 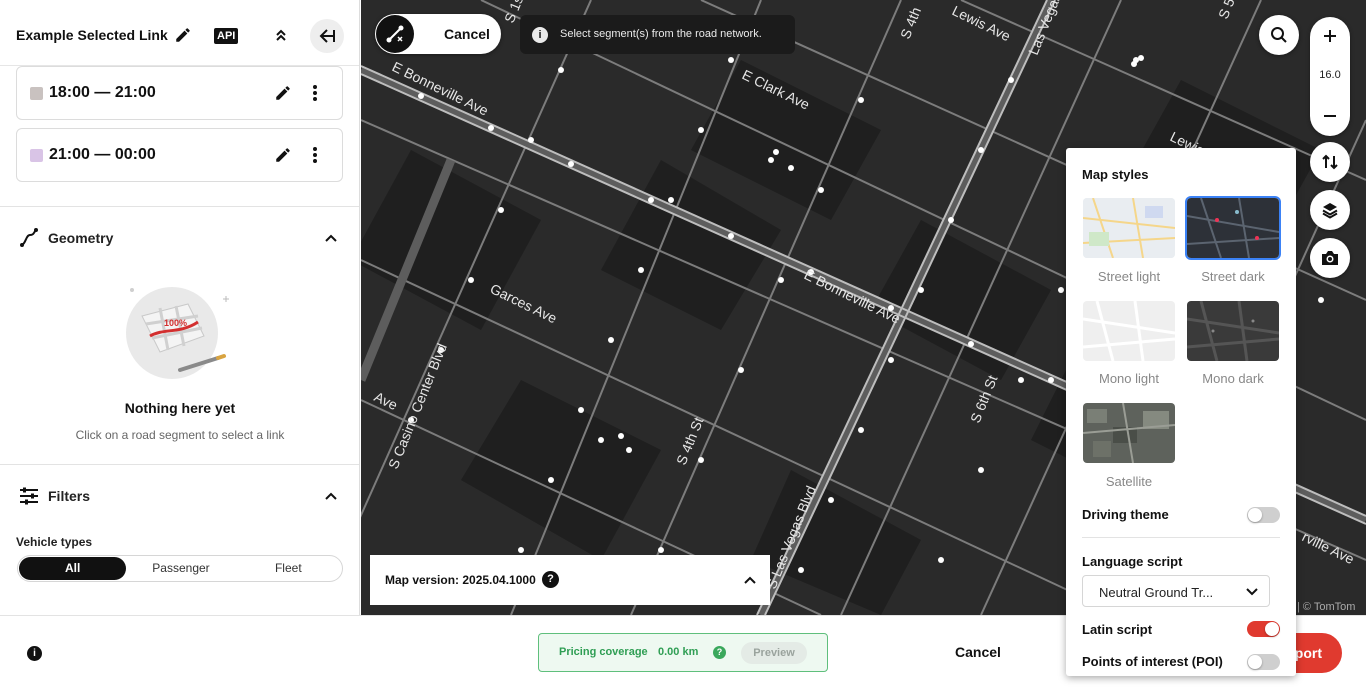 I want to click on geometry-icon, so click(x=29, y=238).